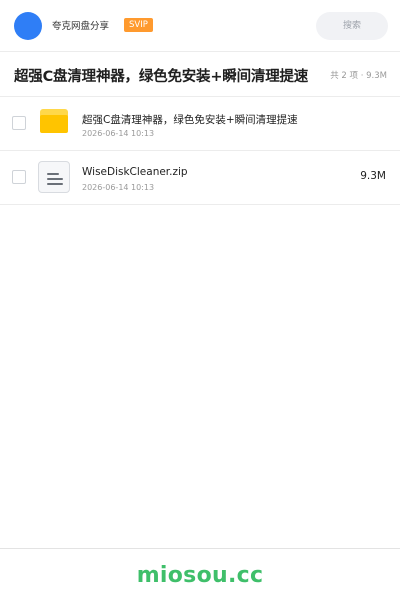  I want to click on folder-title-bar: 超强C盘清理神器，绿色免安装+瞬间清理提速 共 2 项 · 9.3M, so click(200, 75).